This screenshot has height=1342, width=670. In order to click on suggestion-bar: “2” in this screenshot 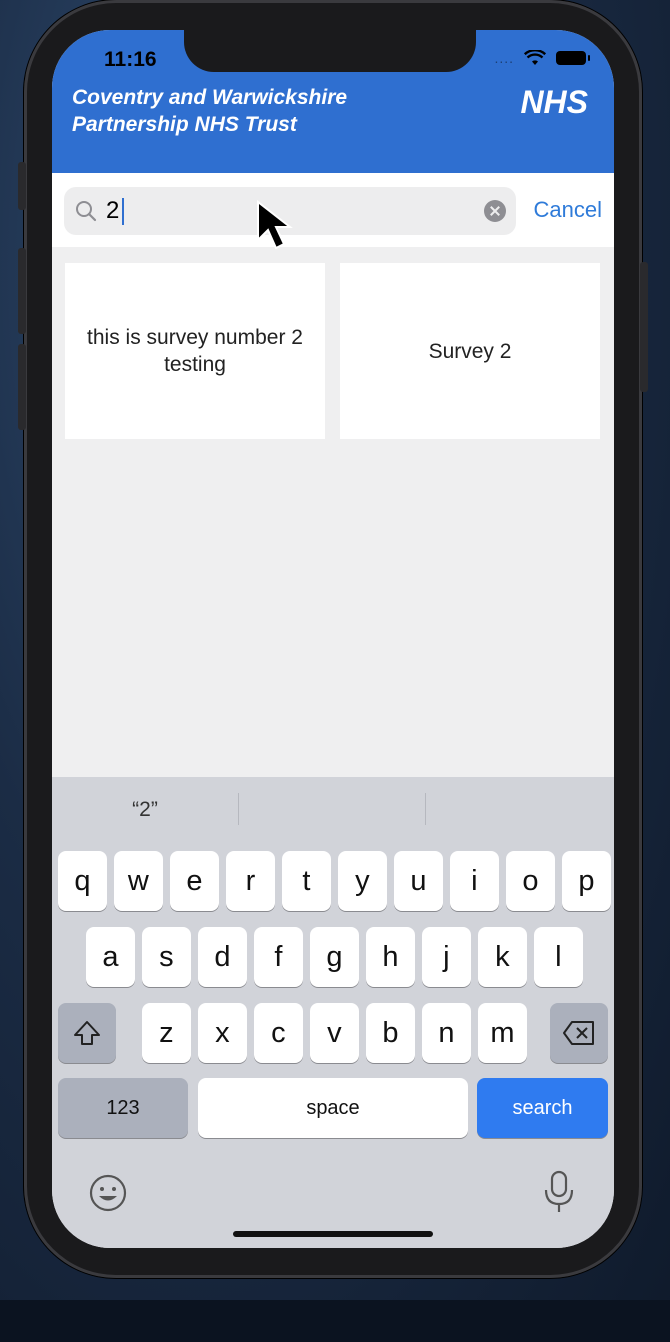, I will do `click(333, 808)`.